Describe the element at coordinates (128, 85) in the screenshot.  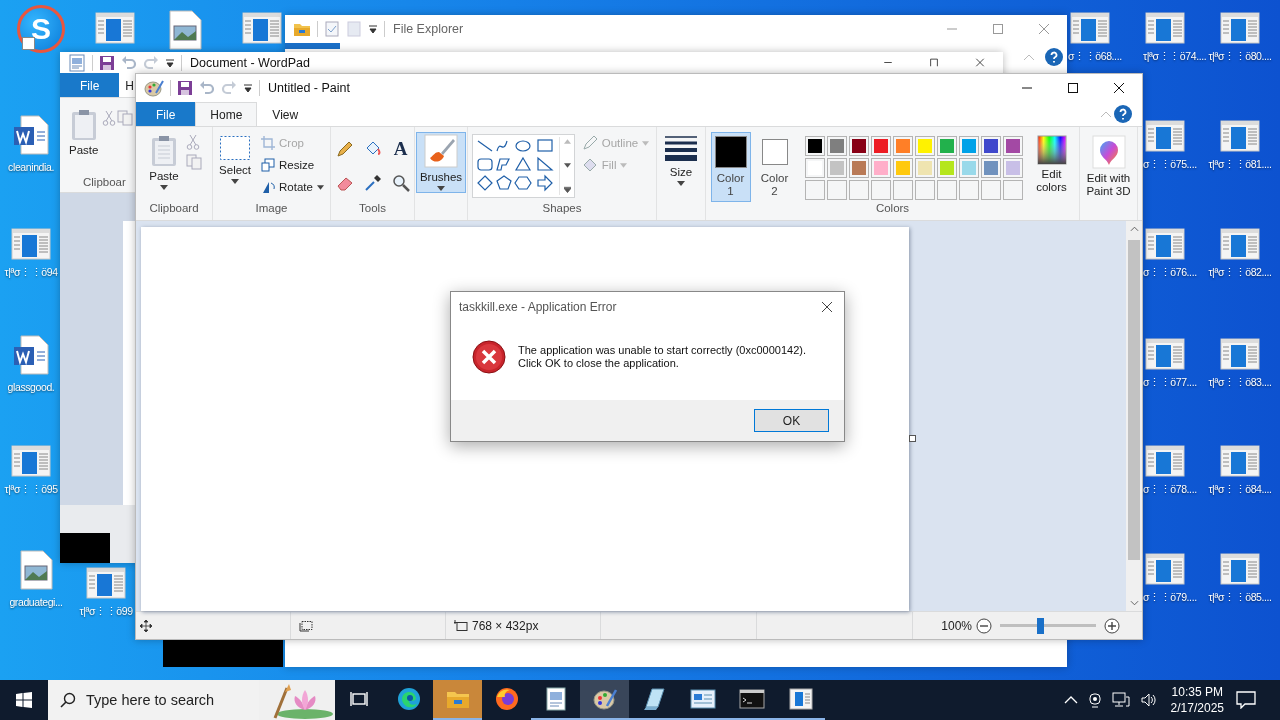
I see `ribbon-tab: H` at that location.